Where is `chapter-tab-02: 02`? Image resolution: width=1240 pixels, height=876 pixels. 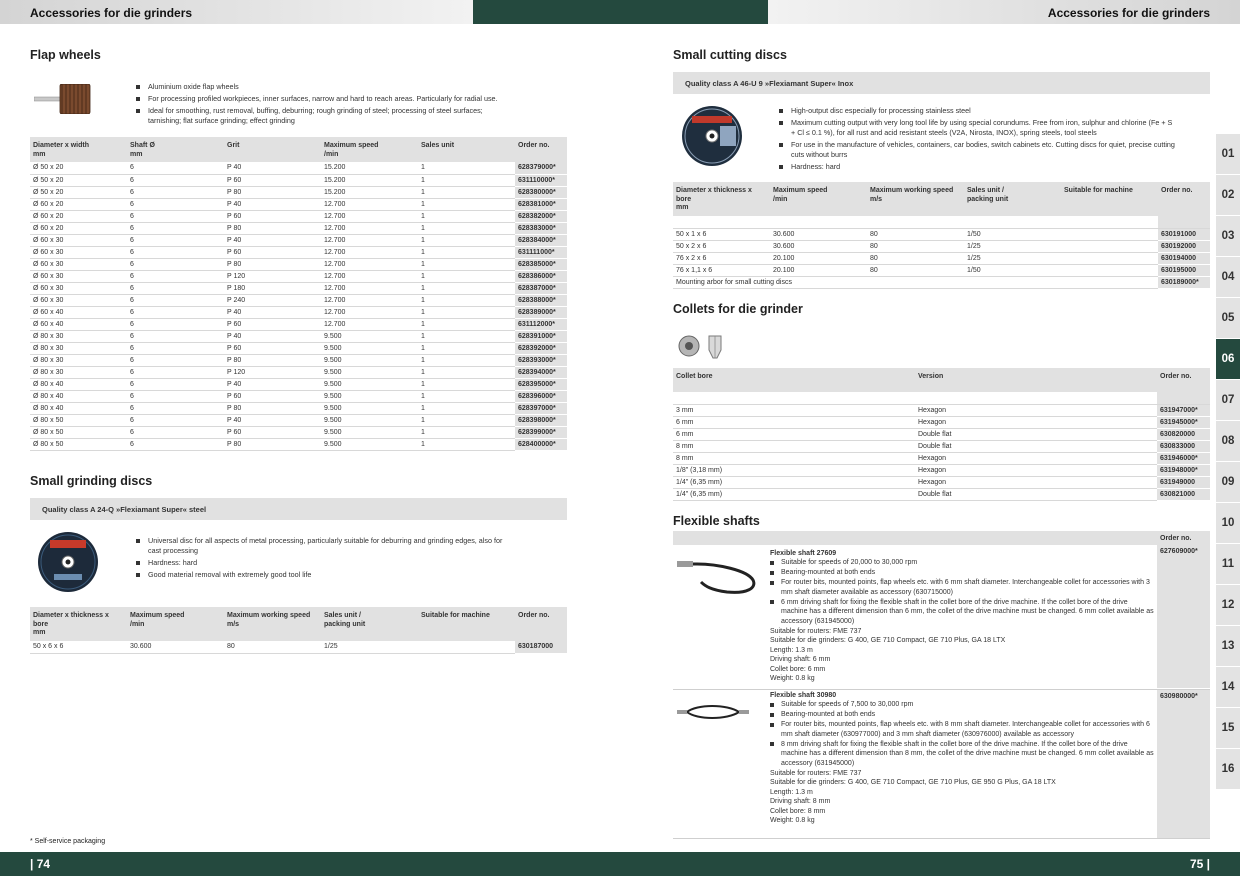 chapter-tab-02: 02 is located at coordinates (1228, 195).